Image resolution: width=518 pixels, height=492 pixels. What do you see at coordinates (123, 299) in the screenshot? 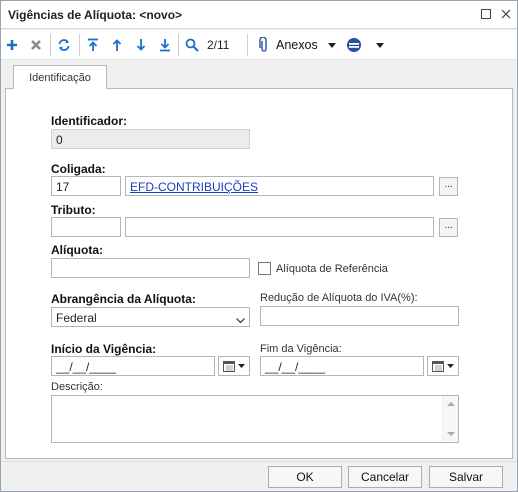
I see `abrangencia-label: Abrangência da Alíquota:` at bounding box center [123, 299].